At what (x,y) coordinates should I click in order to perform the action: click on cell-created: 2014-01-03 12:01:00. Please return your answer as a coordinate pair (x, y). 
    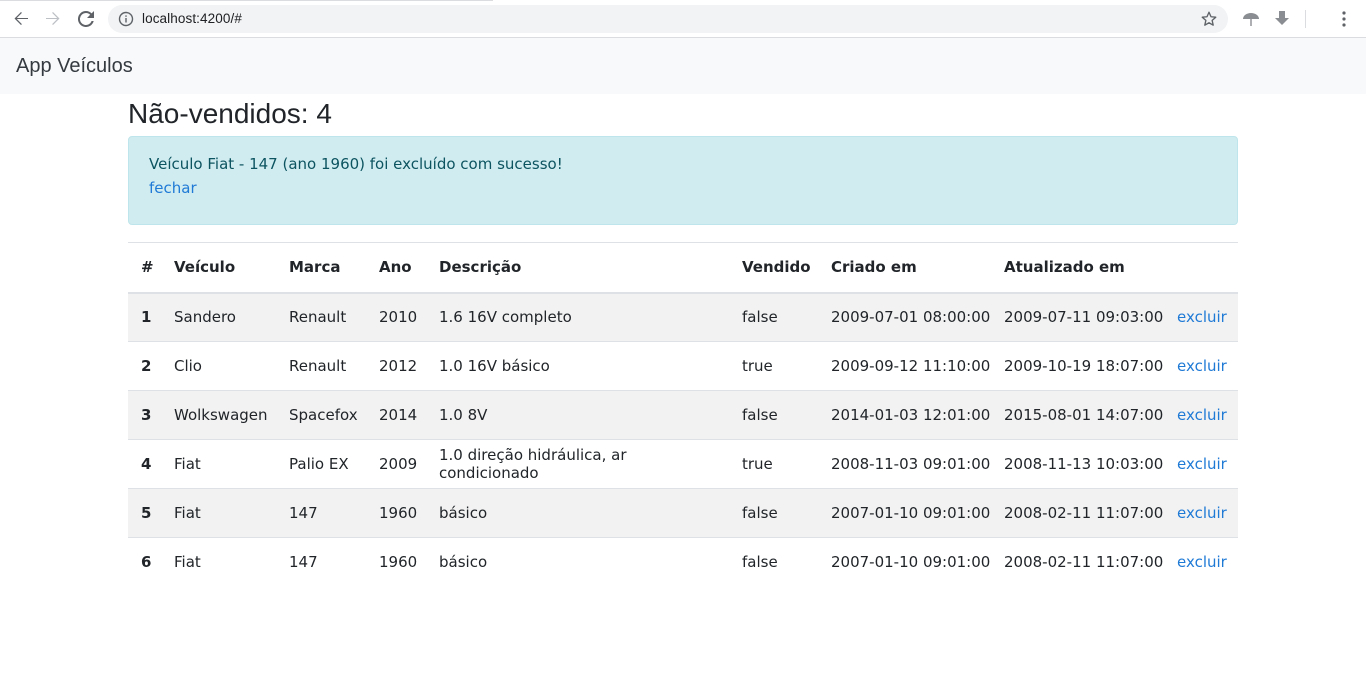
    Looking at the image, I should click on (904, 415).